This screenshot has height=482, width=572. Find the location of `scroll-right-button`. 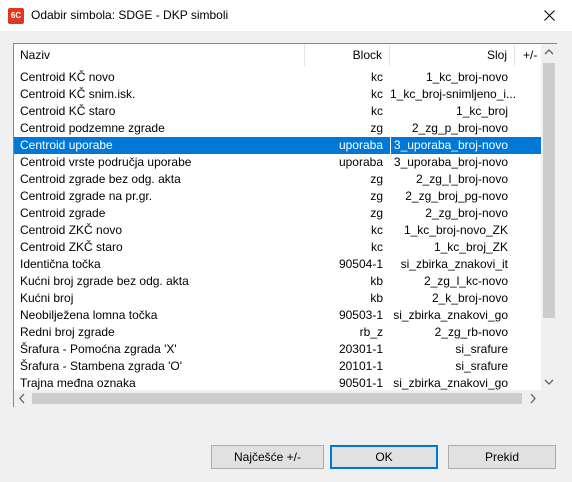

scroll-right-button is located at coordinates (532, 398).